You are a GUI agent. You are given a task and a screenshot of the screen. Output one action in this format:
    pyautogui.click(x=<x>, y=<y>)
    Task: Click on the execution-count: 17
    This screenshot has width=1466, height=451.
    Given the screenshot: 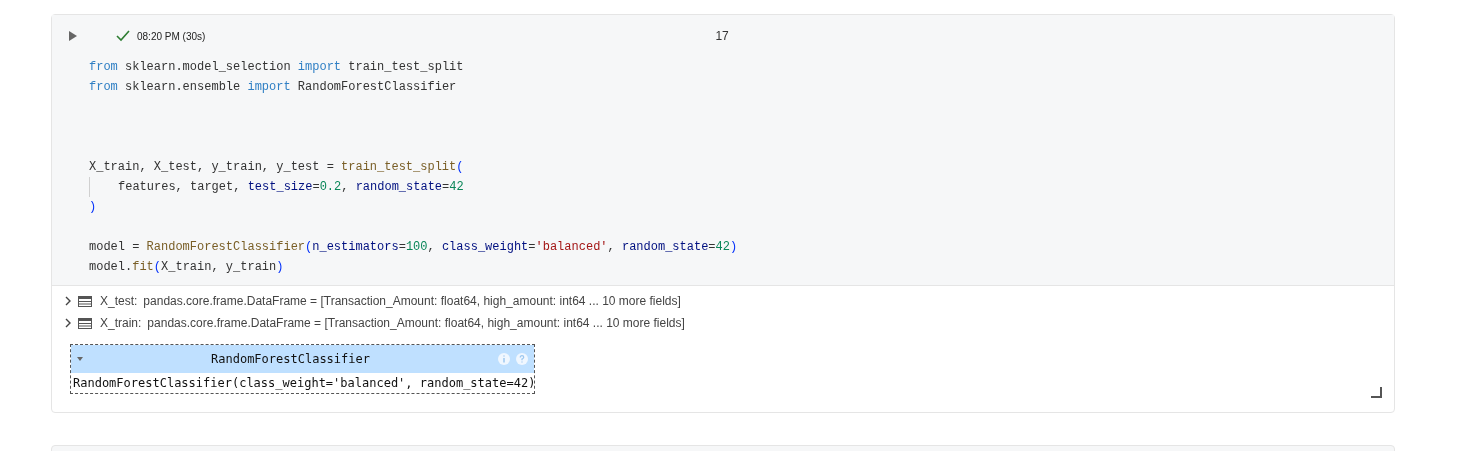 What is the action you would take?
    pyautogui.click(x=722, y=36)
    